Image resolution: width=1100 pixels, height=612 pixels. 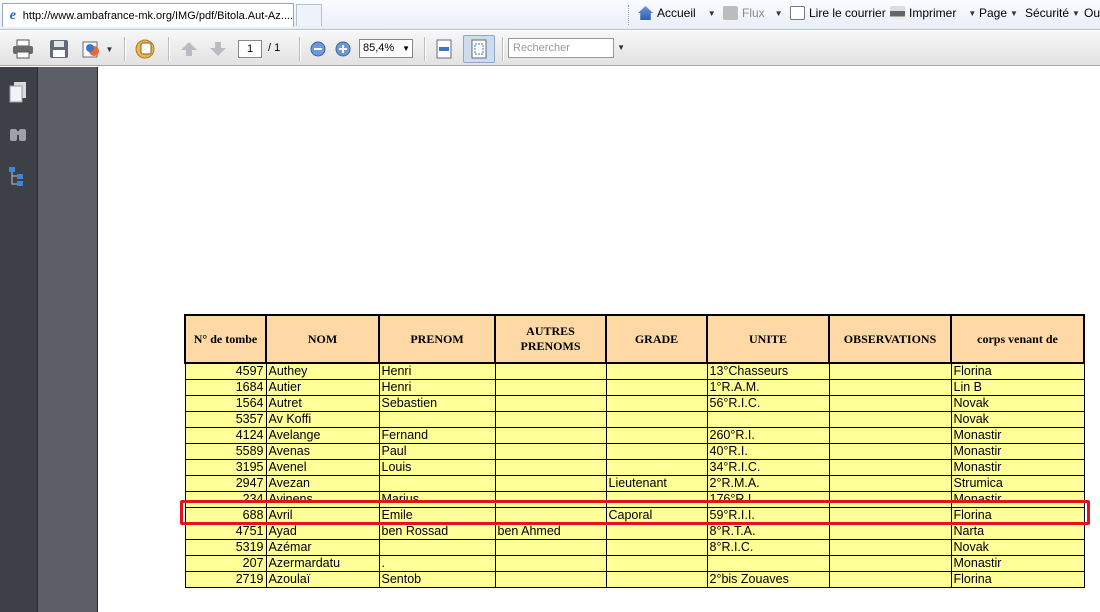 What do you see at coordinates (318, 49) in the screenshot?
I see `zoom-out-icon` at bounding box center [318, 49].